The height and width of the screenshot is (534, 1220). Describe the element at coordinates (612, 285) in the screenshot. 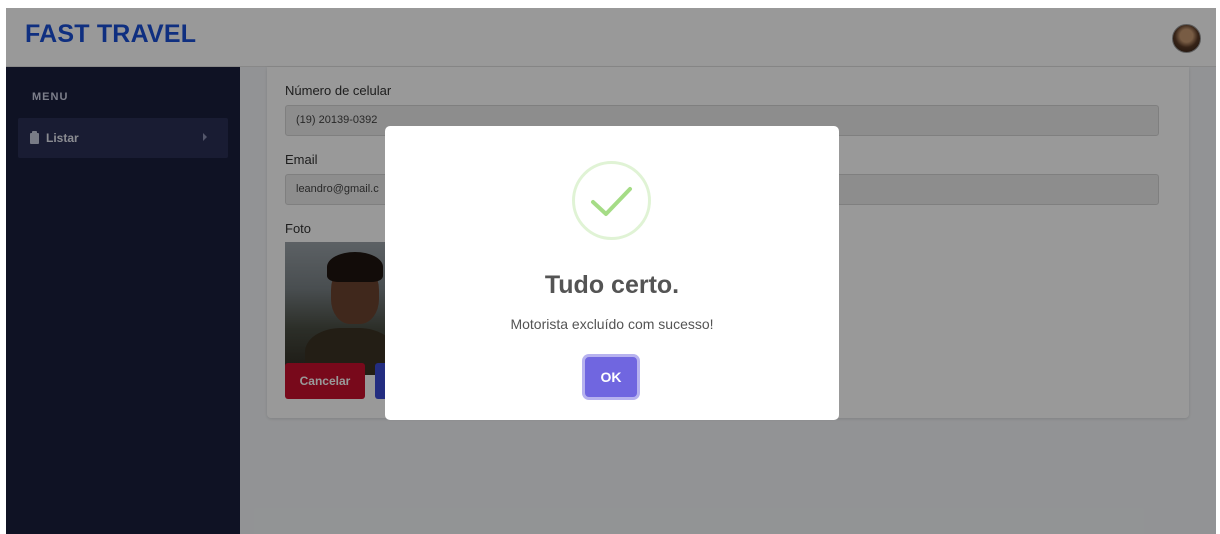

I see `dialog-title: Tudo certo.` at that location.